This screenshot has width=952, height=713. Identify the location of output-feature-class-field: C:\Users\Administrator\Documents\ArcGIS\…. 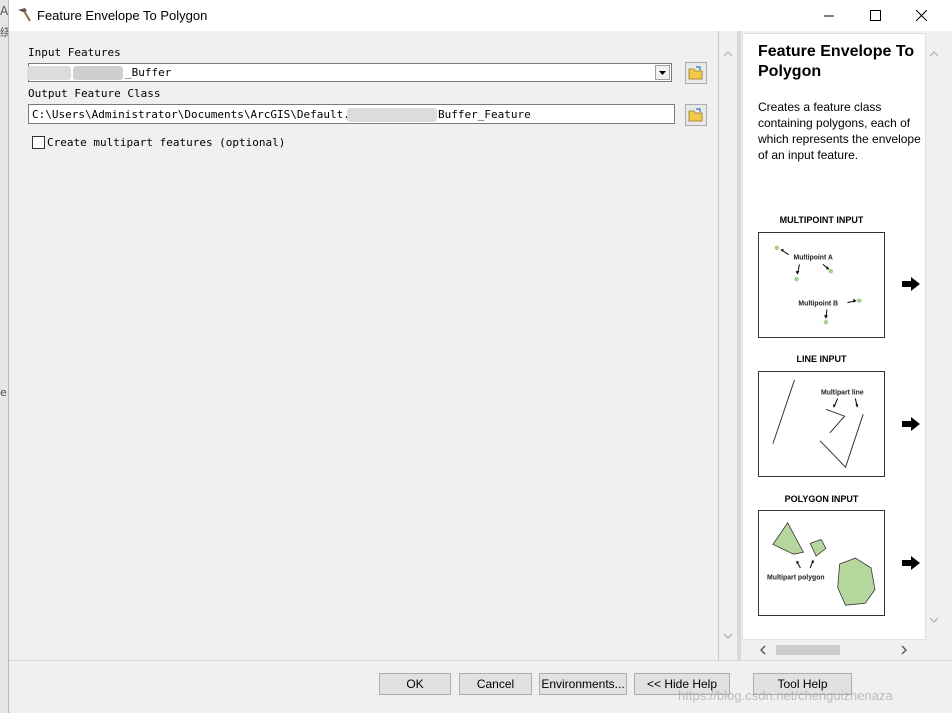
(351, 114).